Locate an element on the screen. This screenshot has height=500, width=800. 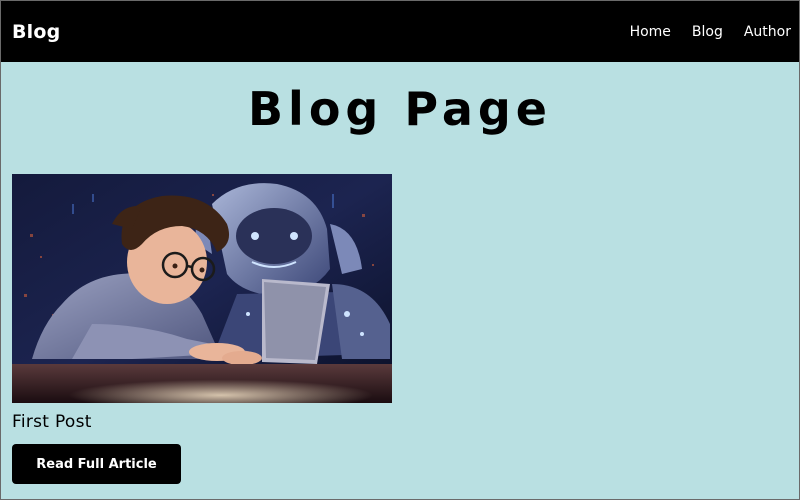
nav-links: Home Blog Author is located at coordinates (700, 32).